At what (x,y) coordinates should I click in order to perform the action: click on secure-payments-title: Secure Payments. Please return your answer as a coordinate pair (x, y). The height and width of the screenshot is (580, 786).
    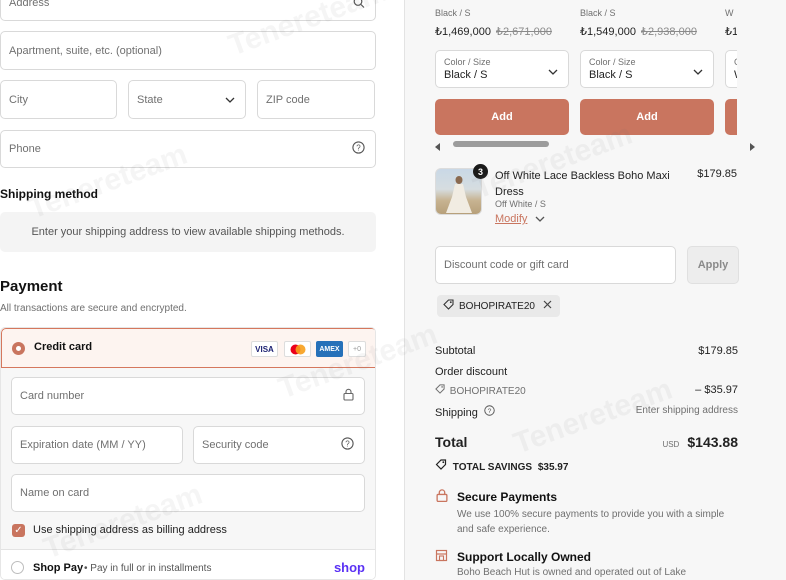
    Looking at the image, I should click on (507, 497).